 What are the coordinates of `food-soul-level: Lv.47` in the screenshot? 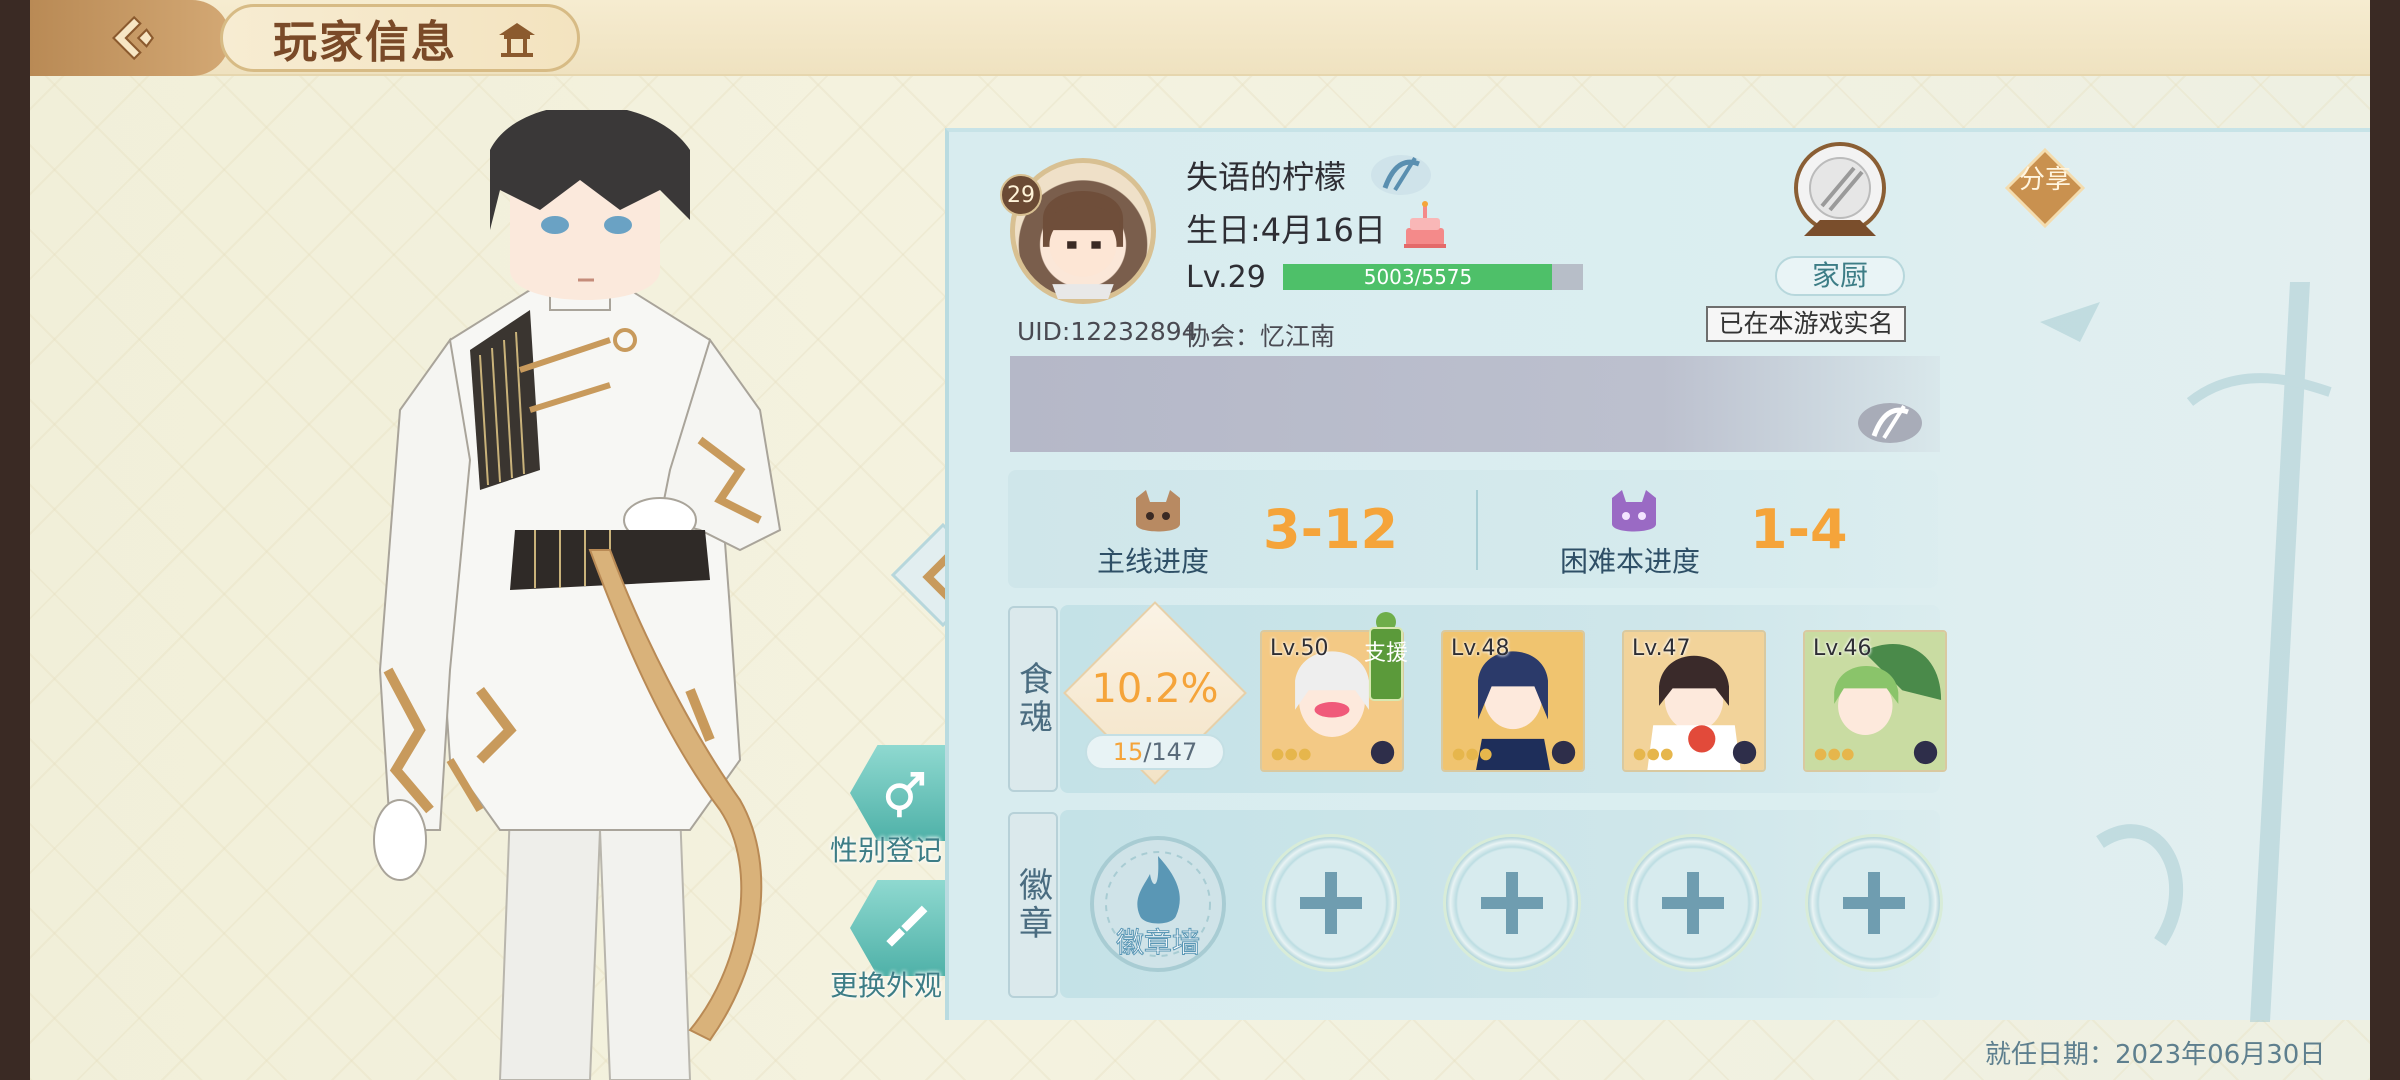 It's located at (1661, 648).